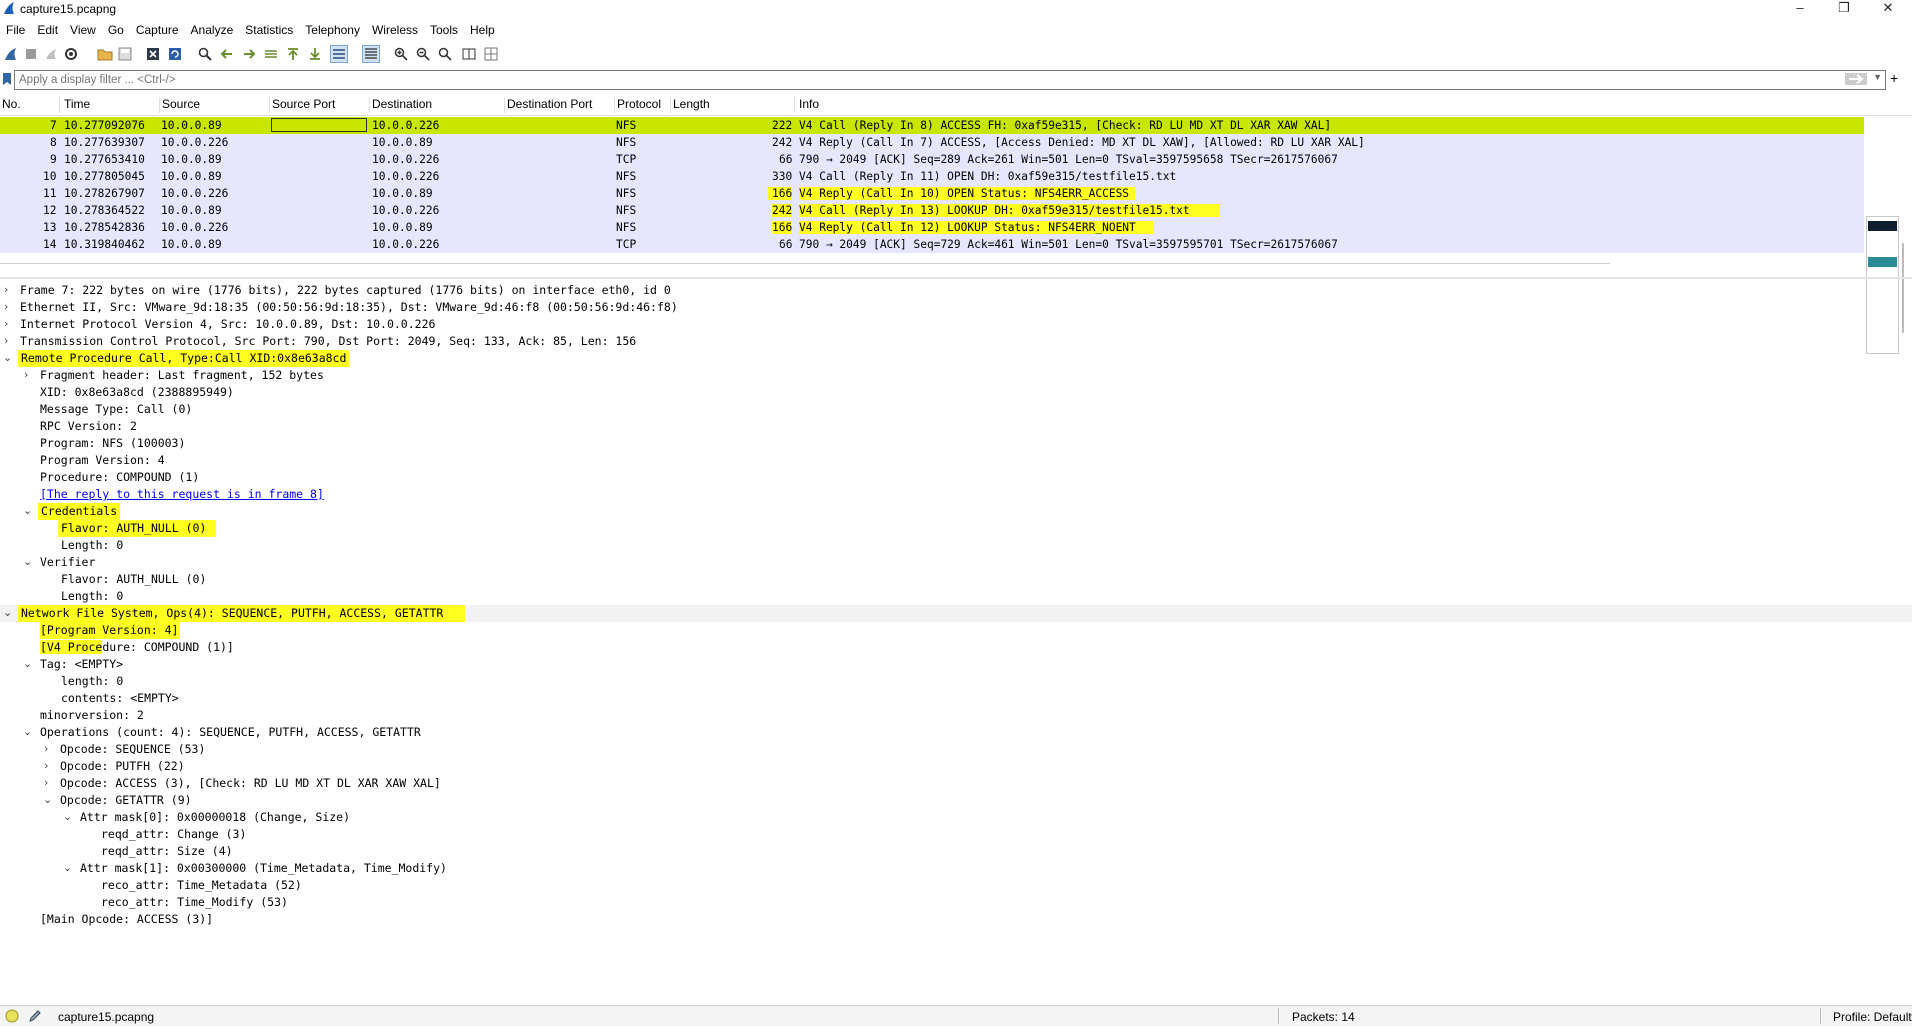 The image size is (1912, 1026). I want to click on menu-view: View, so click(83, 31).